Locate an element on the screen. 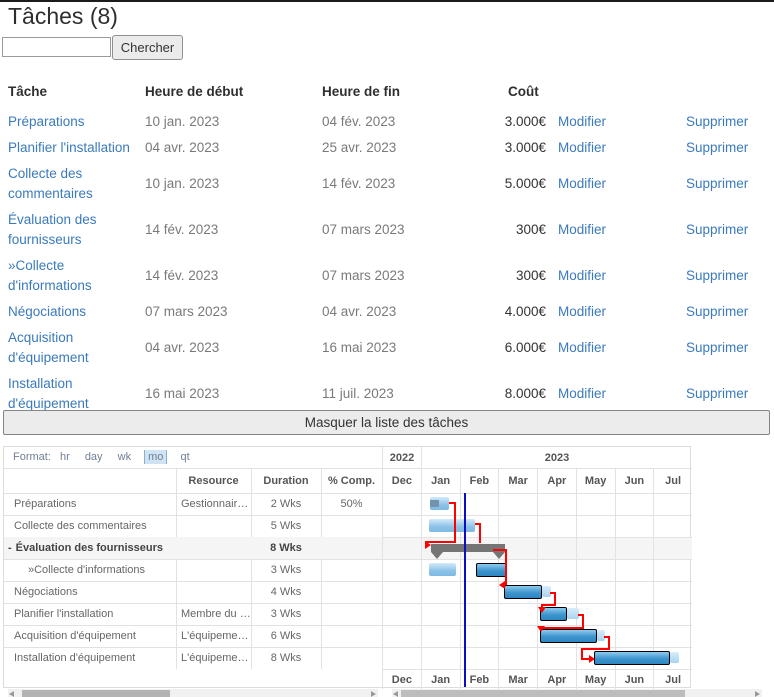 The image size is (774, 697). search-input is located at coordinates (56, 47).